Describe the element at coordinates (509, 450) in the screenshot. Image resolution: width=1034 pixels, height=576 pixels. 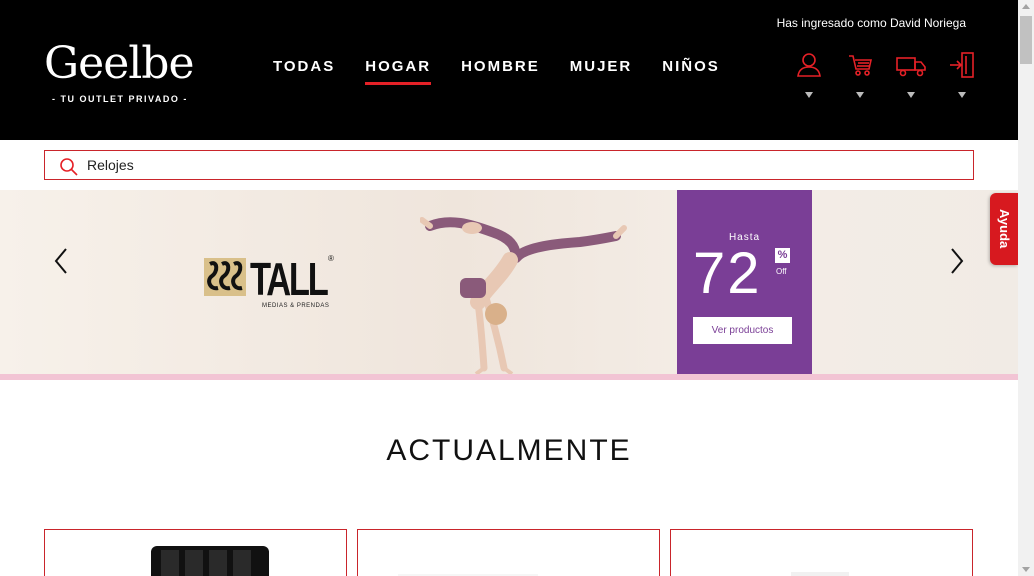
I see `section-title: ACTUALMENTE` at that location.